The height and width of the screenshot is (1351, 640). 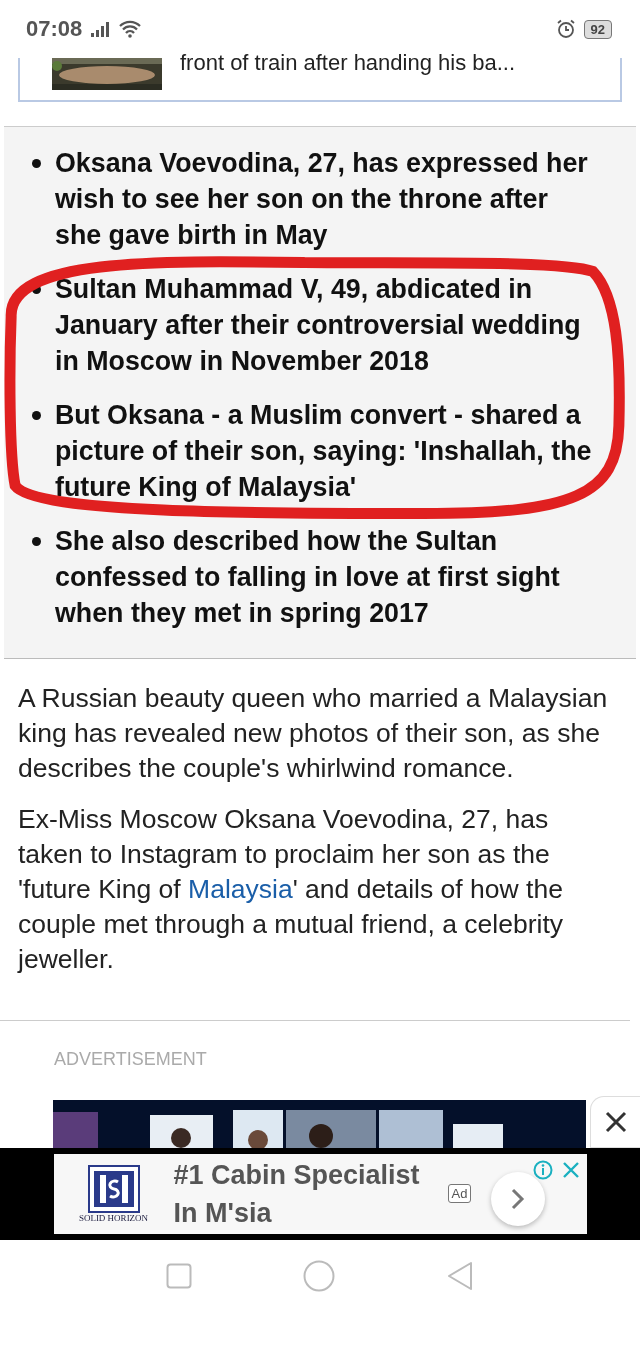 What do you see at coordinates (308, 577) in the screenshot?
I see `highlight-text: She also described how the Sultan confessed to falling in love at first sight when they met in spring 2017` at bounding box center [308, 577].